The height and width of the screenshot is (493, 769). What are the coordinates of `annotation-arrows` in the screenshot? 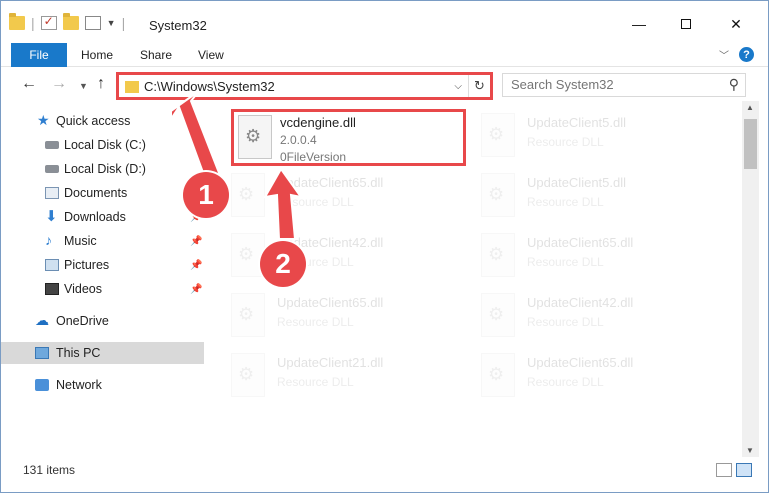 It's located at (237, 165).